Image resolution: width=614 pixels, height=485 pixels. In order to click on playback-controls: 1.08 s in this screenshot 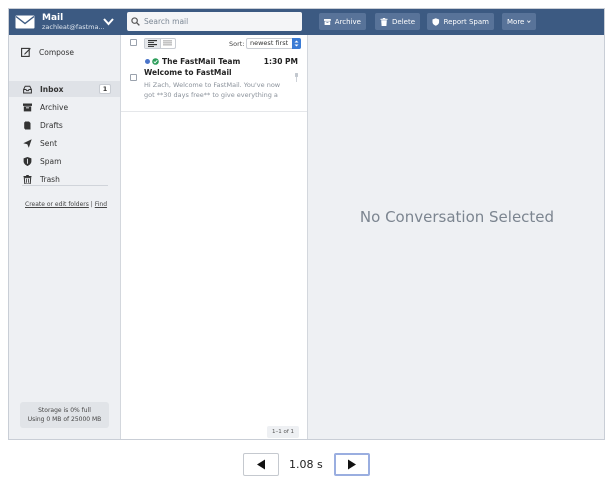, I will do `click(307, 465)`.